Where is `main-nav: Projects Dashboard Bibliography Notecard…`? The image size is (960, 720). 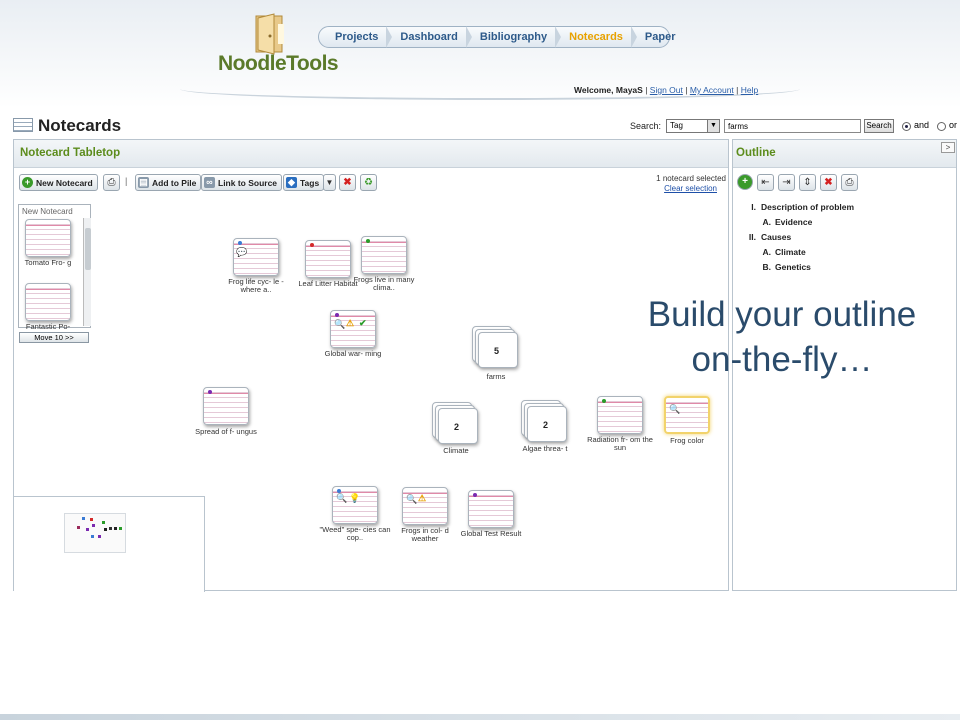
main-nav: Projects Dashboard Bibliography Notecard… is located at coordinates (497, 37).